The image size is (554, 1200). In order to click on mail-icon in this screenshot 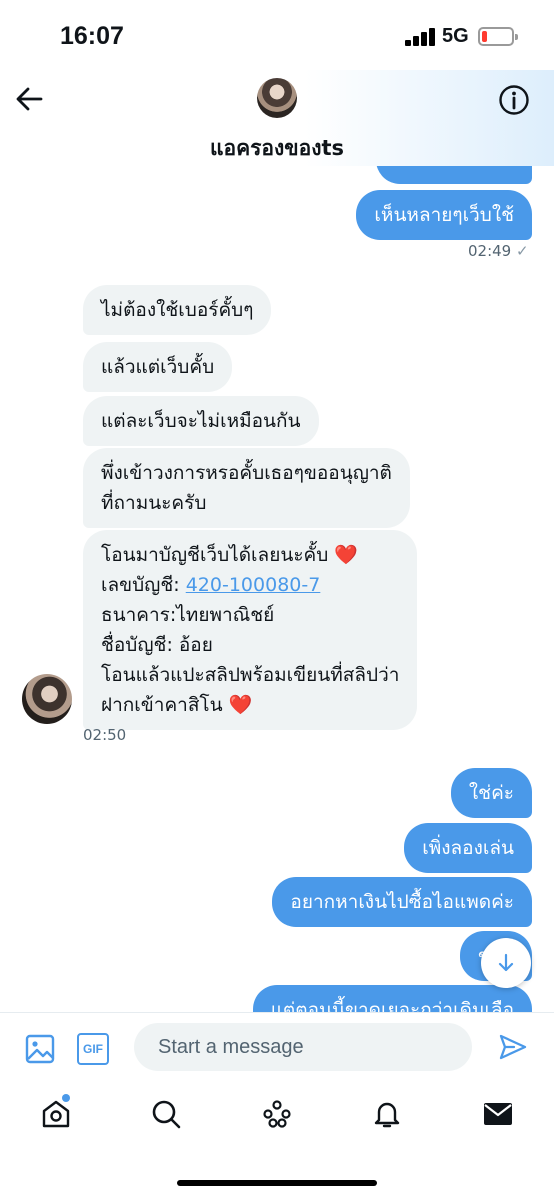, I will do `click(498, 1114)`.